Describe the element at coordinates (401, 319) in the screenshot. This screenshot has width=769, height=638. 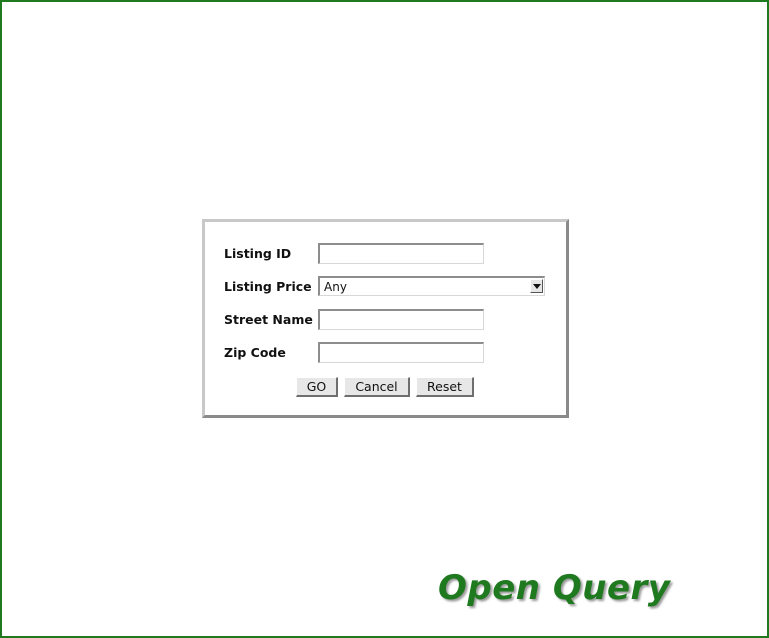
I see `street-name-input` at that location.